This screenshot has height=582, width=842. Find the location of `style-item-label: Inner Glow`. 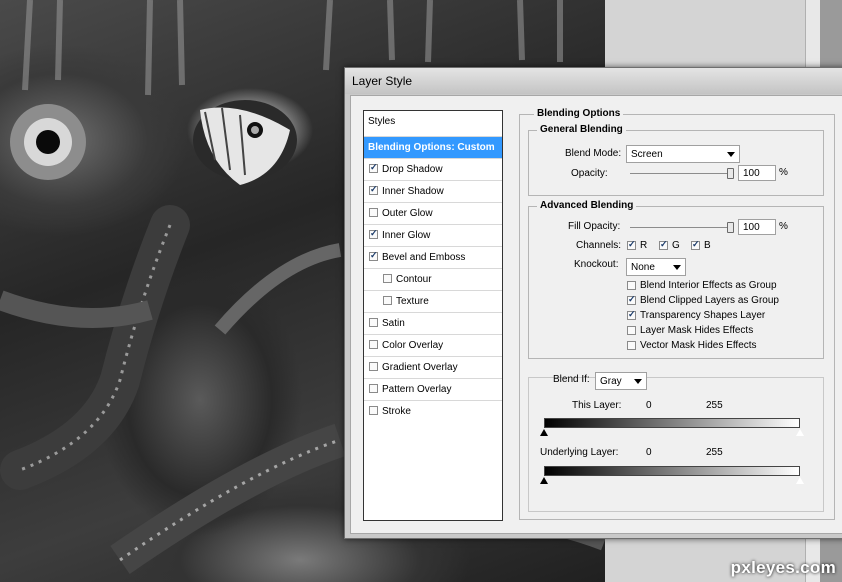

style-item-label: Inner Glow is located at coordinates (406, 235).